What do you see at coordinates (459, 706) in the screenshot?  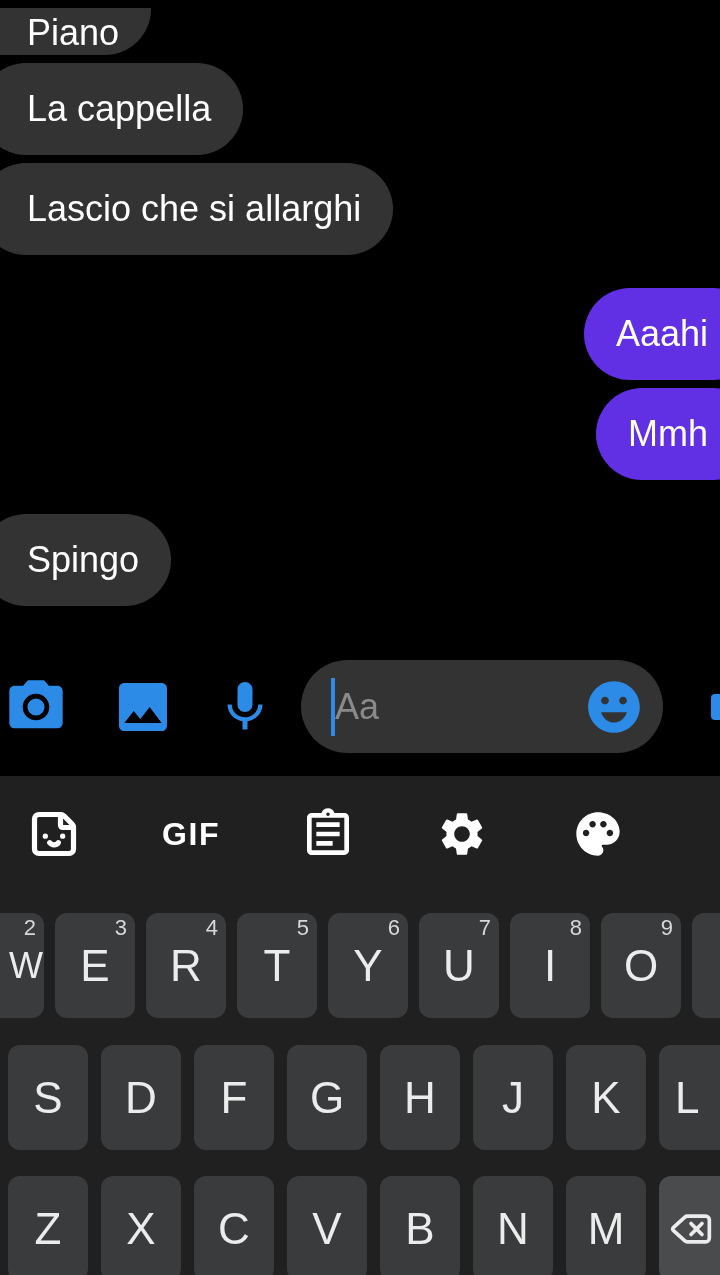 I see `message-input: Aa` at bounding box center [459, 706].